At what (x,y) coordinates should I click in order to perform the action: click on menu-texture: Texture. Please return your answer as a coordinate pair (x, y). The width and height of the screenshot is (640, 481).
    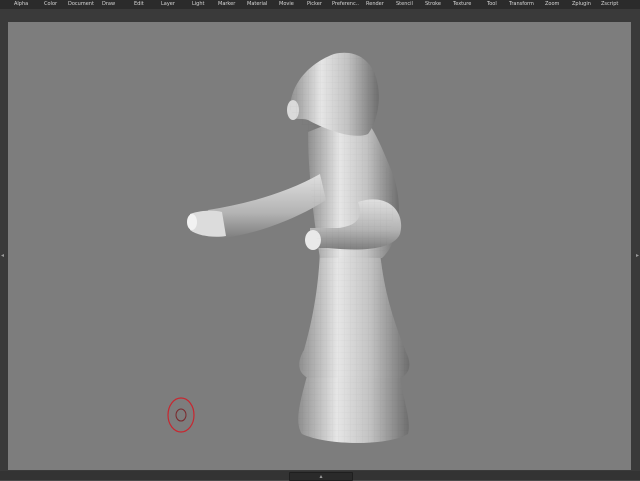
    Looking at the image, I should click on (462, 4).